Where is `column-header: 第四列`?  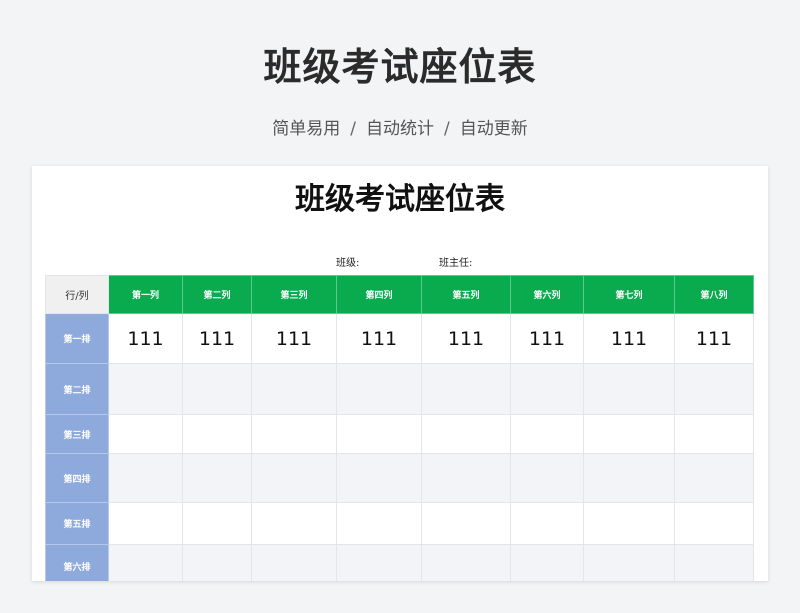 column-header: 第四列 is located at coordinates (379, 294).